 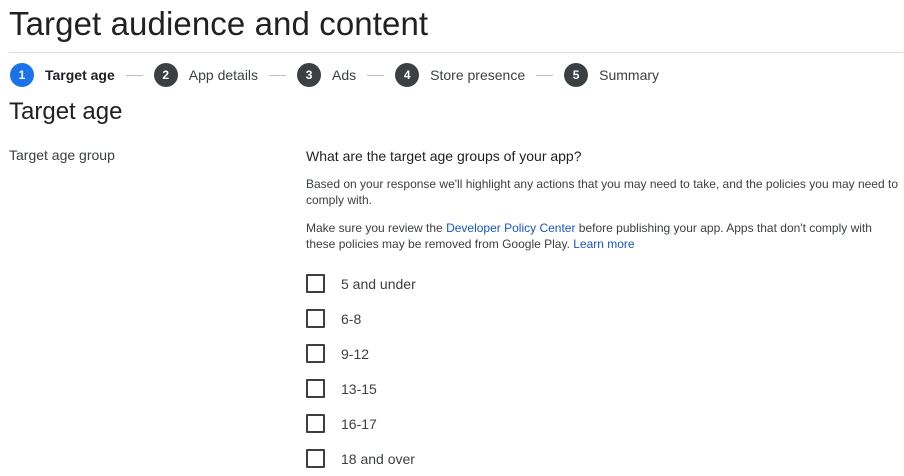 I want to click on step-label: Ads, so click(x=344, y=75).